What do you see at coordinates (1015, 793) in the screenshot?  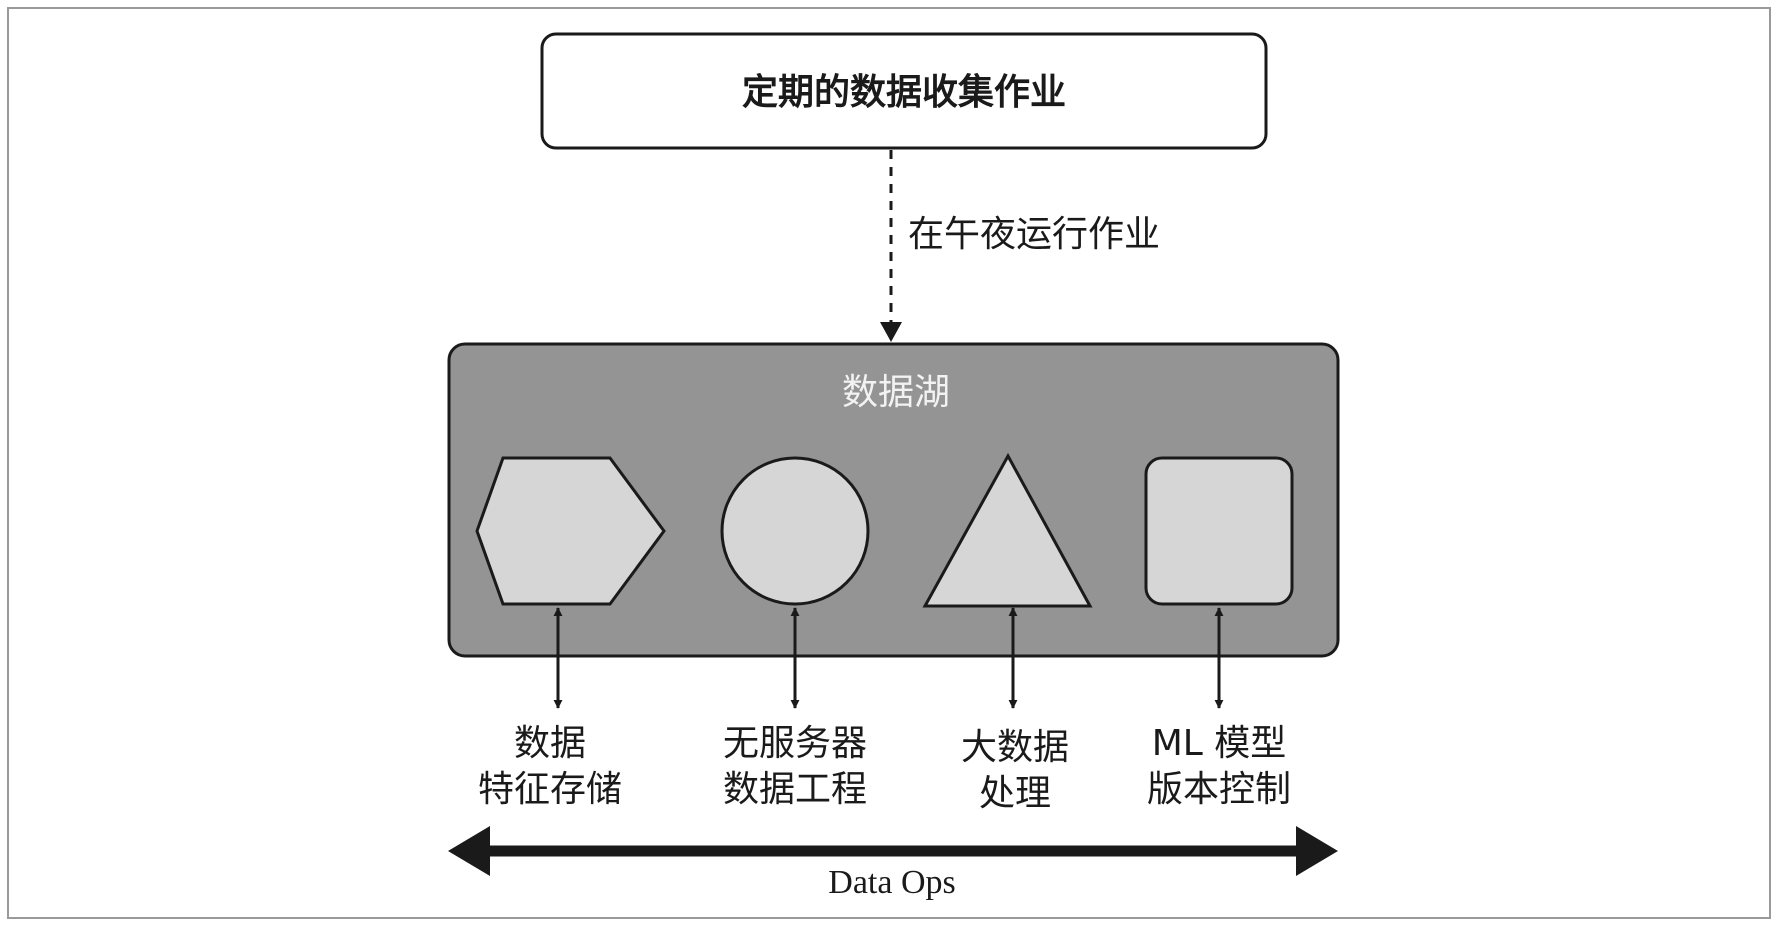 I see `component-label-line2: 处理` at bounding box center [1015, 793].